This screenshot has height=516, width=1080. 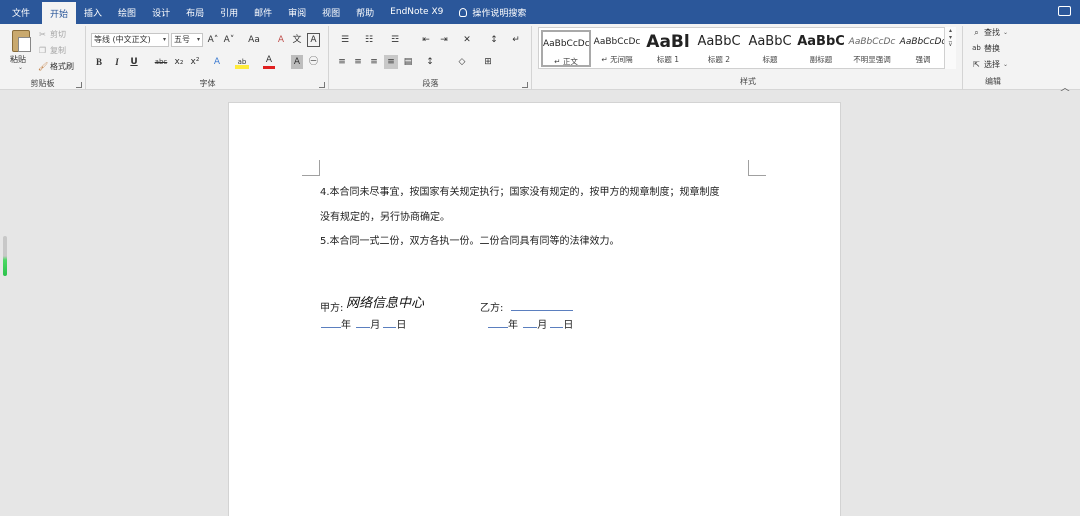 I want to click on style-heading-1: AaBl 标题 1, so click(x=668, y=48).